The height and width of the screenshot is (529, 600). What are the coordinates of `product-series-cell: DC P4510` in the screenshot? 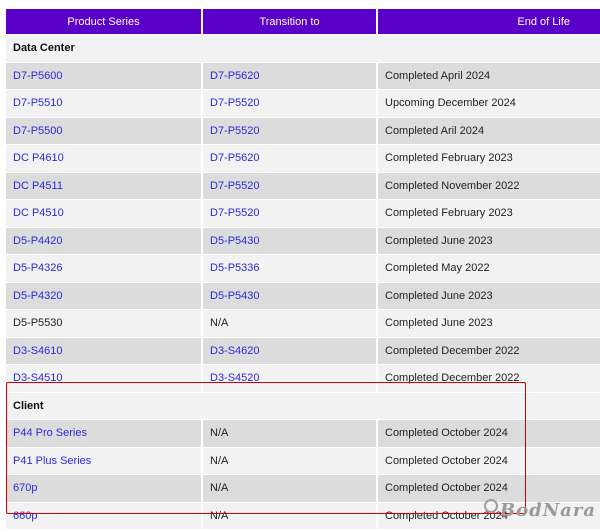 It's located at (104, 214).